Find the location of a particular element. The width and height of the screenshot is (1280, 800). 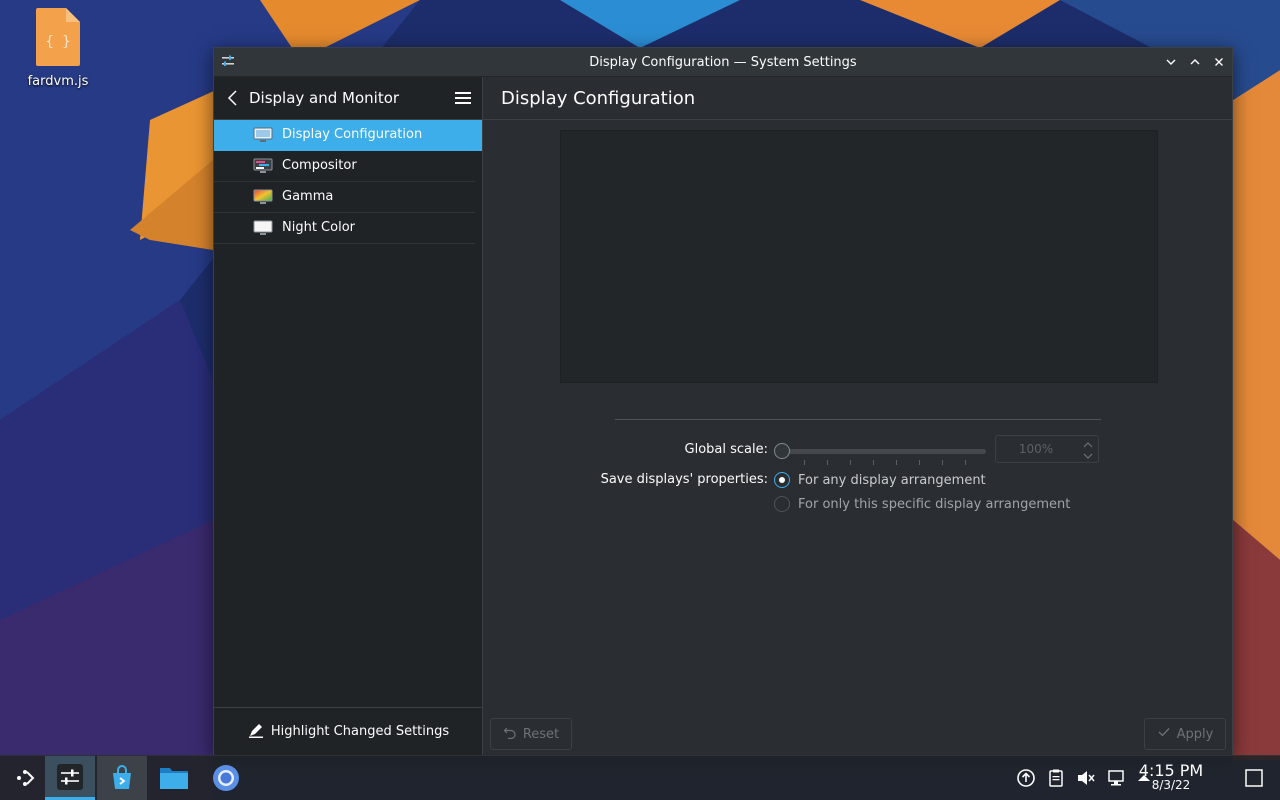

volume-muted-icon is located at coordinates (1086, 778).